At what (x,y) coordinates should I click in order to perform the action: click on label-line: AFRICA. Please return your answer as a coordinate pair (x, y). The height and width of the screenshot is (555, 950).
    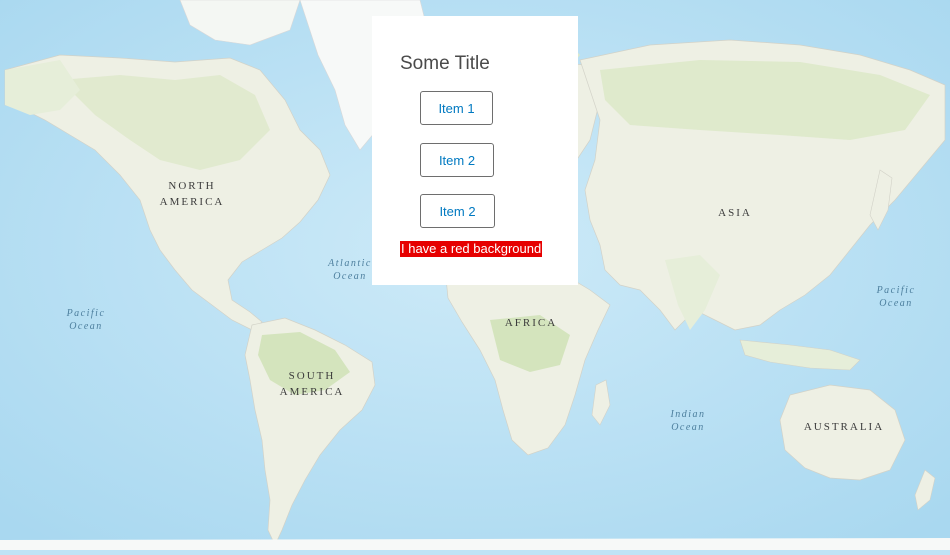
    Looking at the image, I should click on (531, 323).